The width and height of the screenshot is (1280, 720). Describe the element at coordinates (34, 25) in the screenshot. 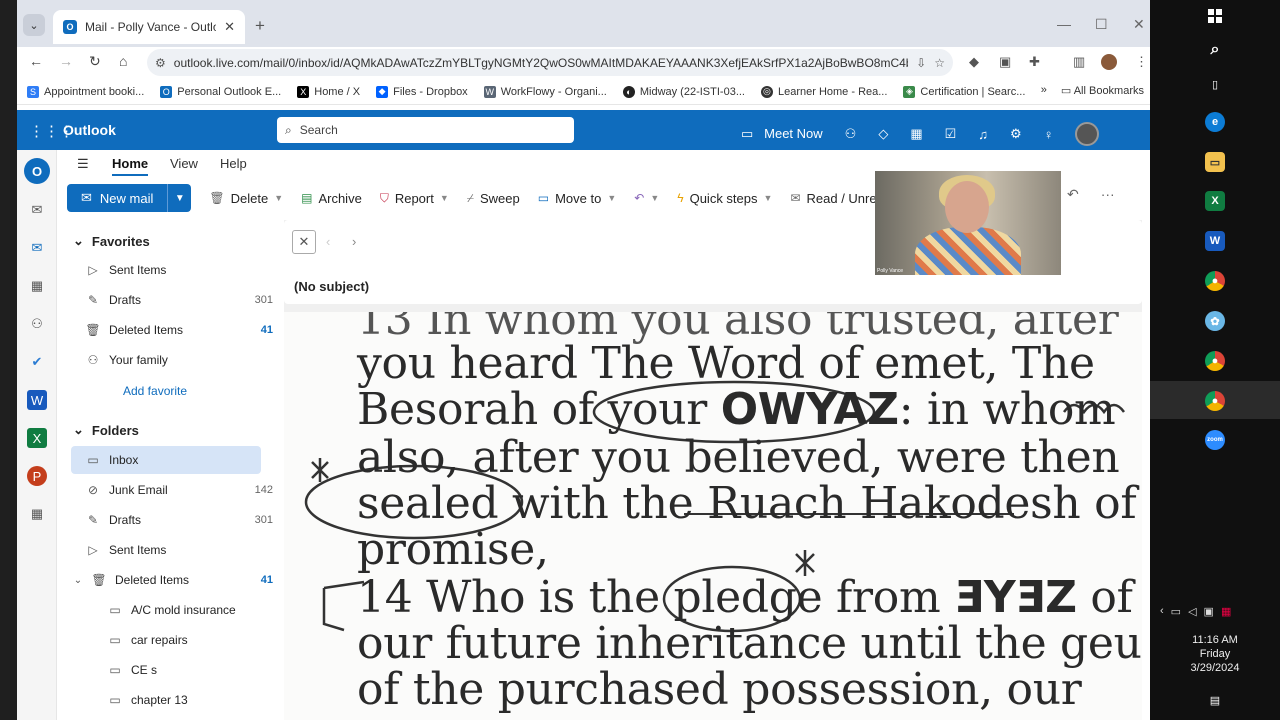

I see `tab-search-button: ⌄` at that location.